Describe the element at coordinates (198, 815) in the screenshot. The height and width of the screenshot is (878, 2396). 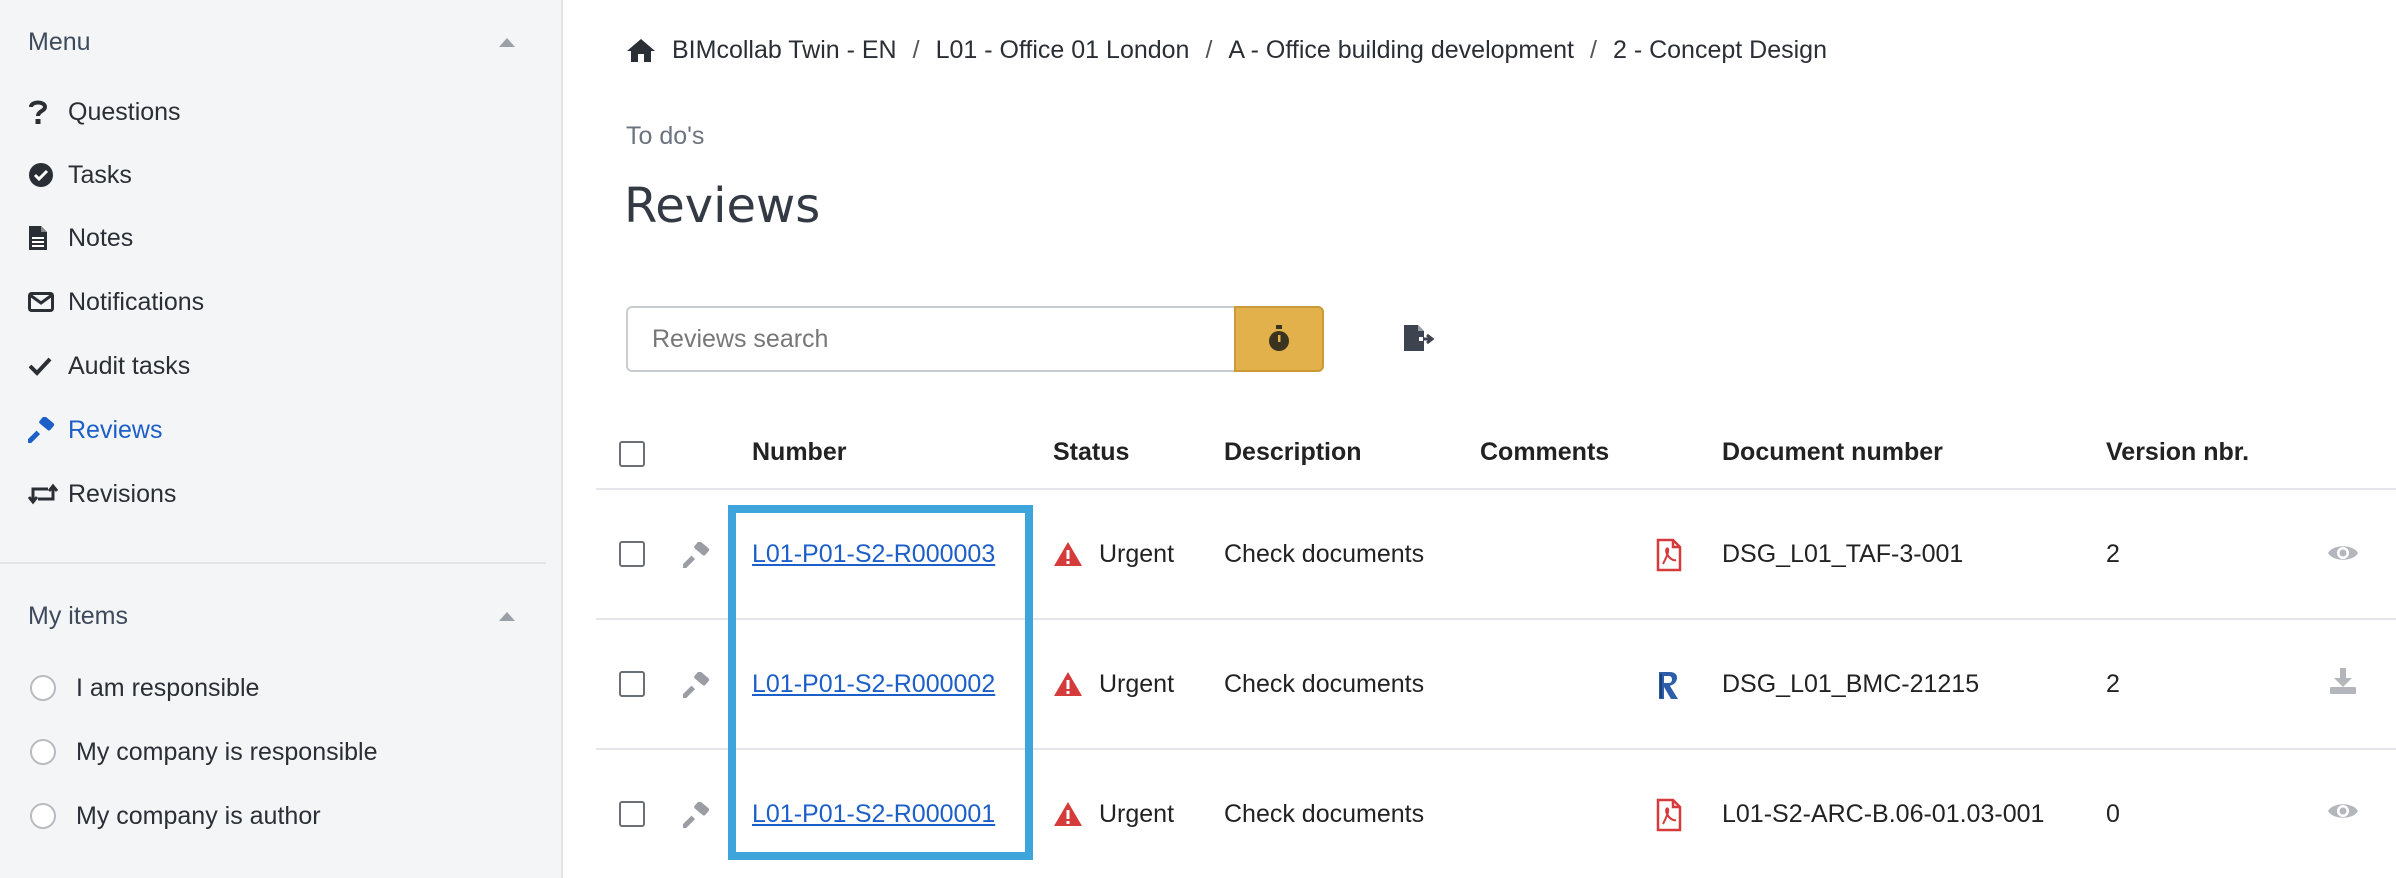
I see `filter-label: My company is author` at that location.